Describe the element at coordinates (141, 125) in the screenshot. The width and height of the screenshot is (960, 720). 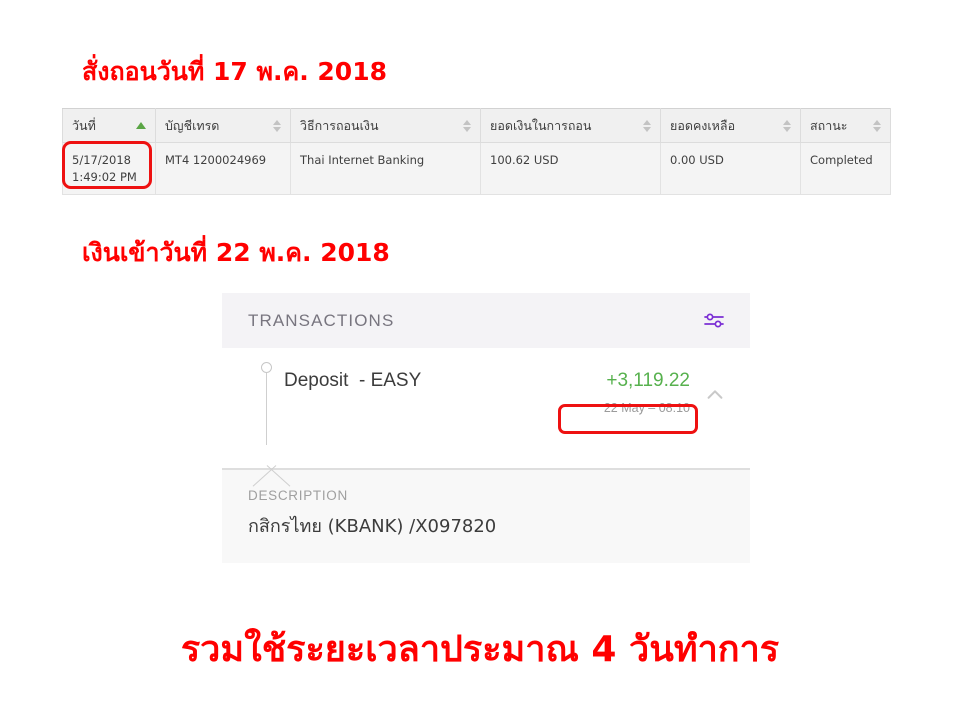
I see `sort-ascending-icon` at that location.